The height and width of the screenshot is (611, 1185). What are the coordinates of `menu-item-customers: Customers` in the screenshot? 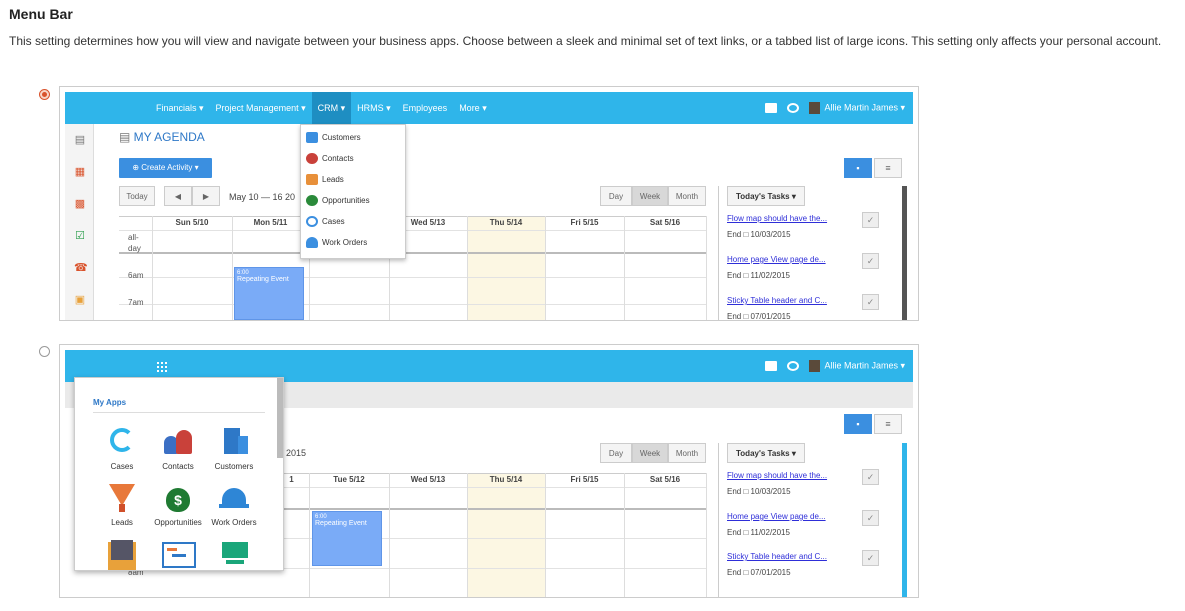 It's located at (333, 137).